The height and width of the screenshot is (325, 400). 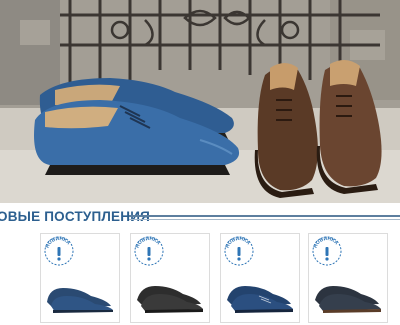 What do you see at coordinates (75, 216) in the screenshot?
I see `section-title: ОВЫЕ ПОСТУПЛЕНИЯ` at bounding box center [75, 216].